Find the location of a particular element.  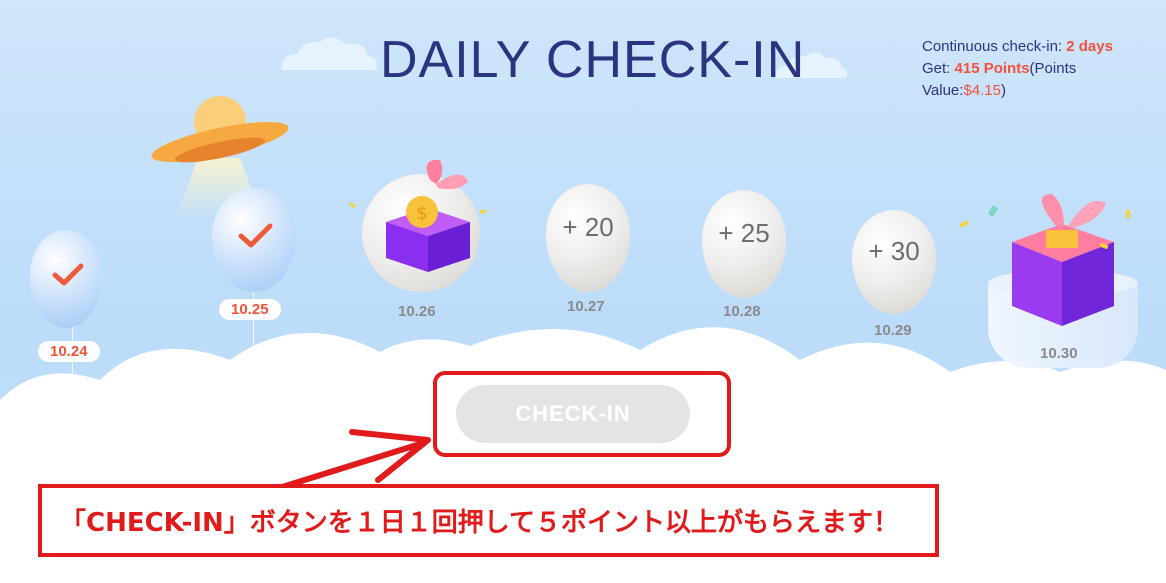

annotation-text: 「CHECK-IN」ボタンを１日１回押して５ポイント以上がもらえます！ is located at coordinates (480, 523).